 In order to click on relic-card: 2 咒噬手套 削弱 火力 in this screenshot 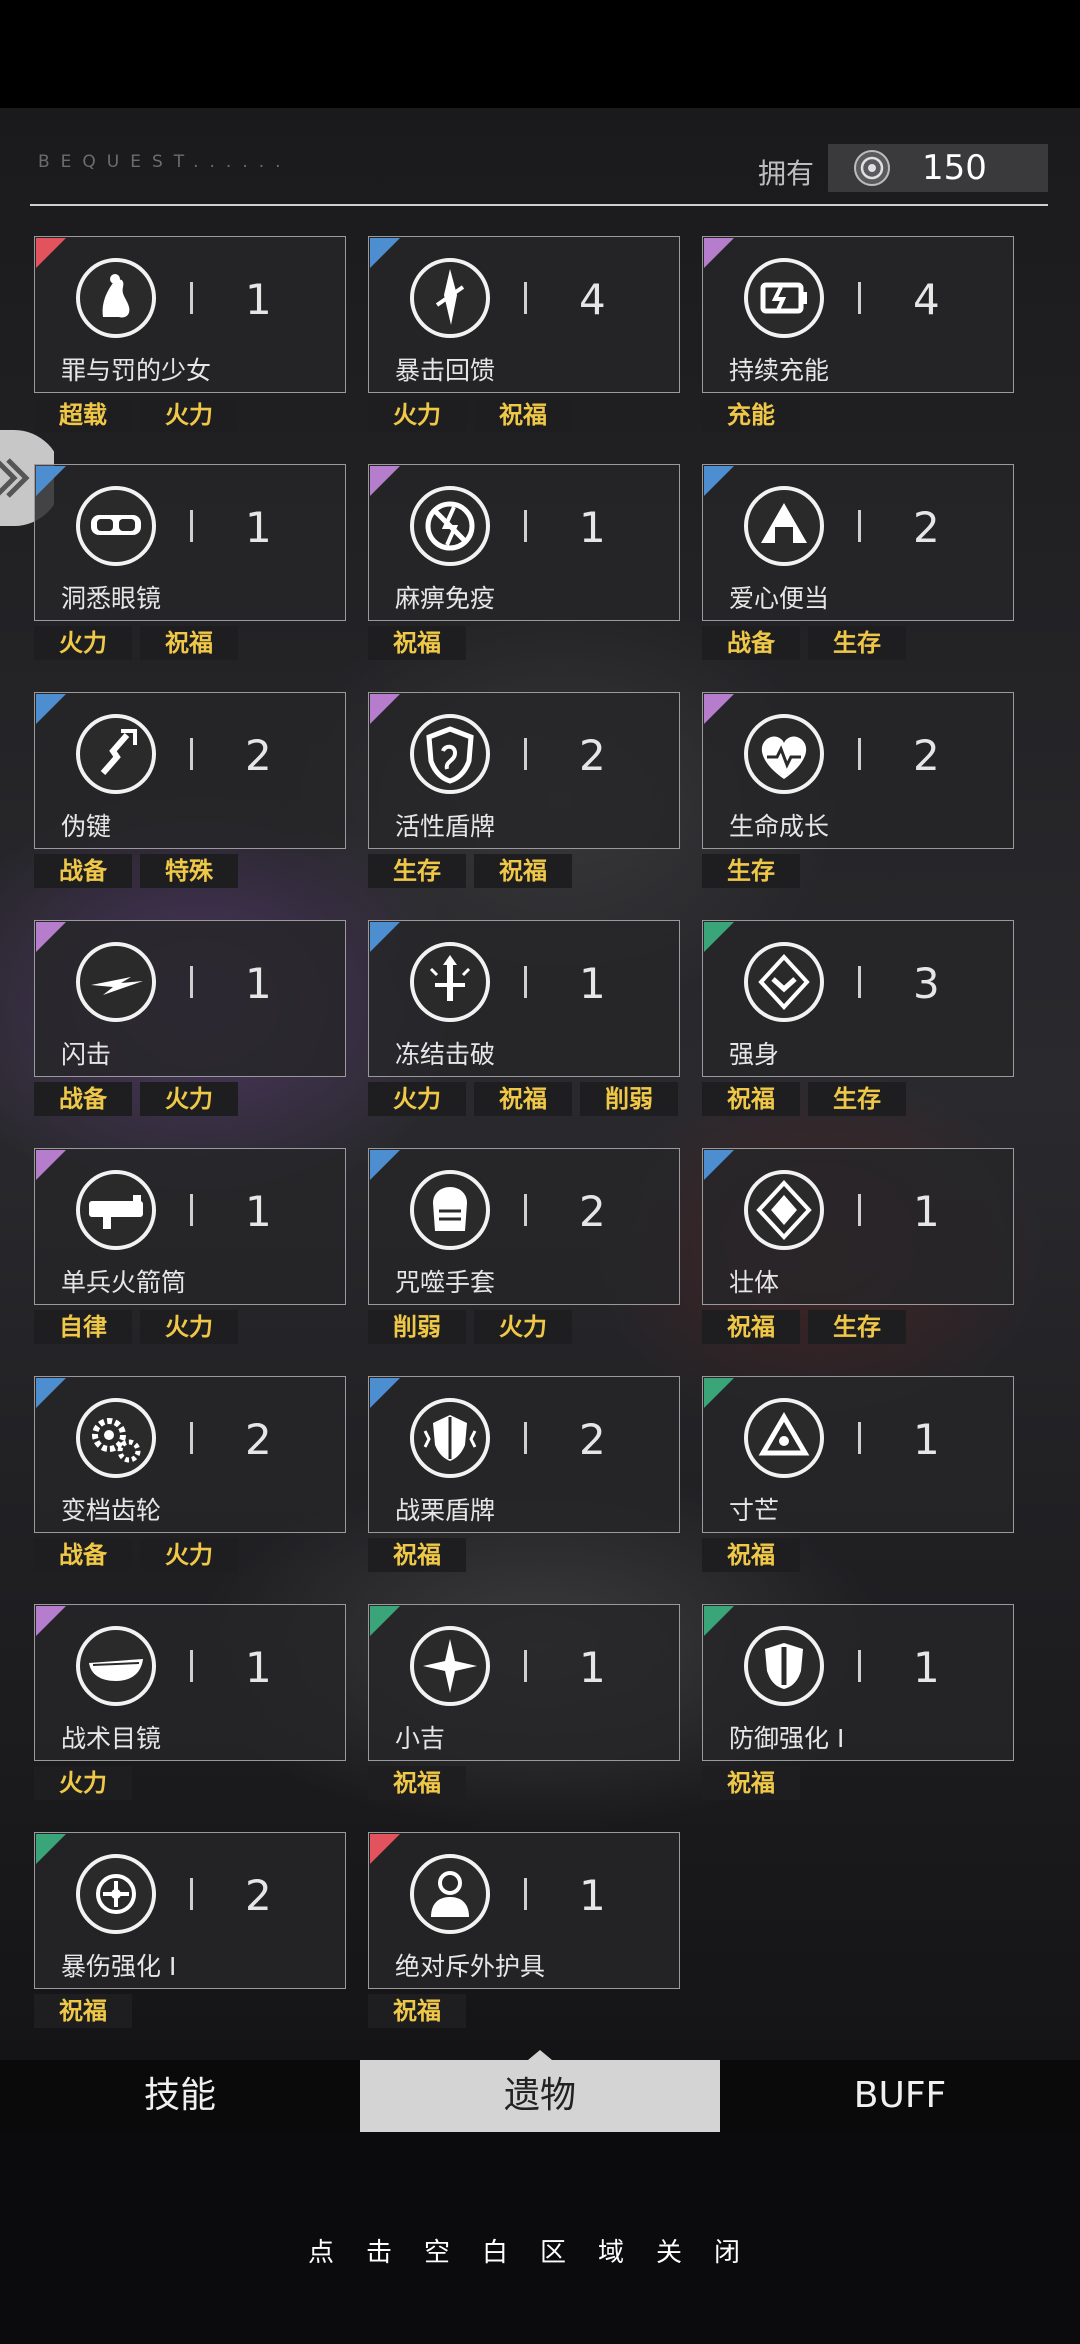, I will do `click(524, 1246)`.